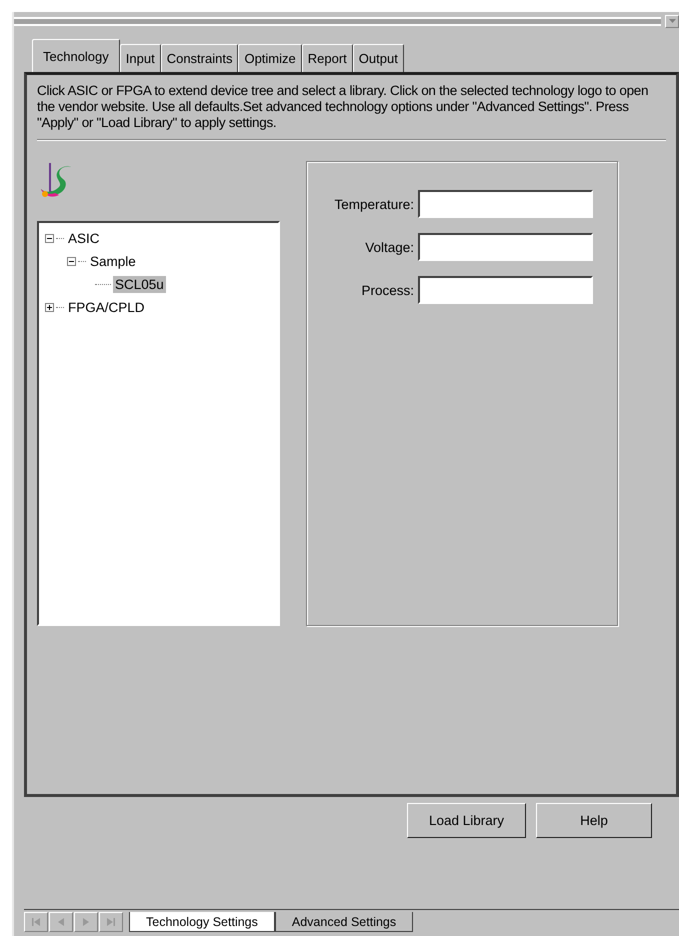  Describe the element at coordinates (202, 922) in the screenshot. I see `sheet-tab: Technology Settings` at that location.